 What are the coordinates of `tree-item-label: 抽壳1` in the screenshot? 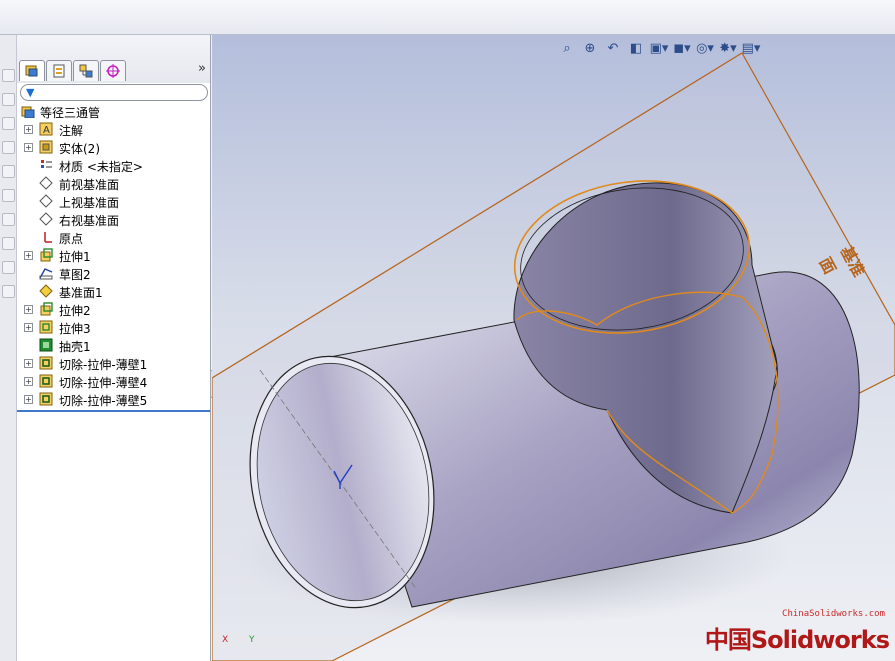 It's located at (75, 347).